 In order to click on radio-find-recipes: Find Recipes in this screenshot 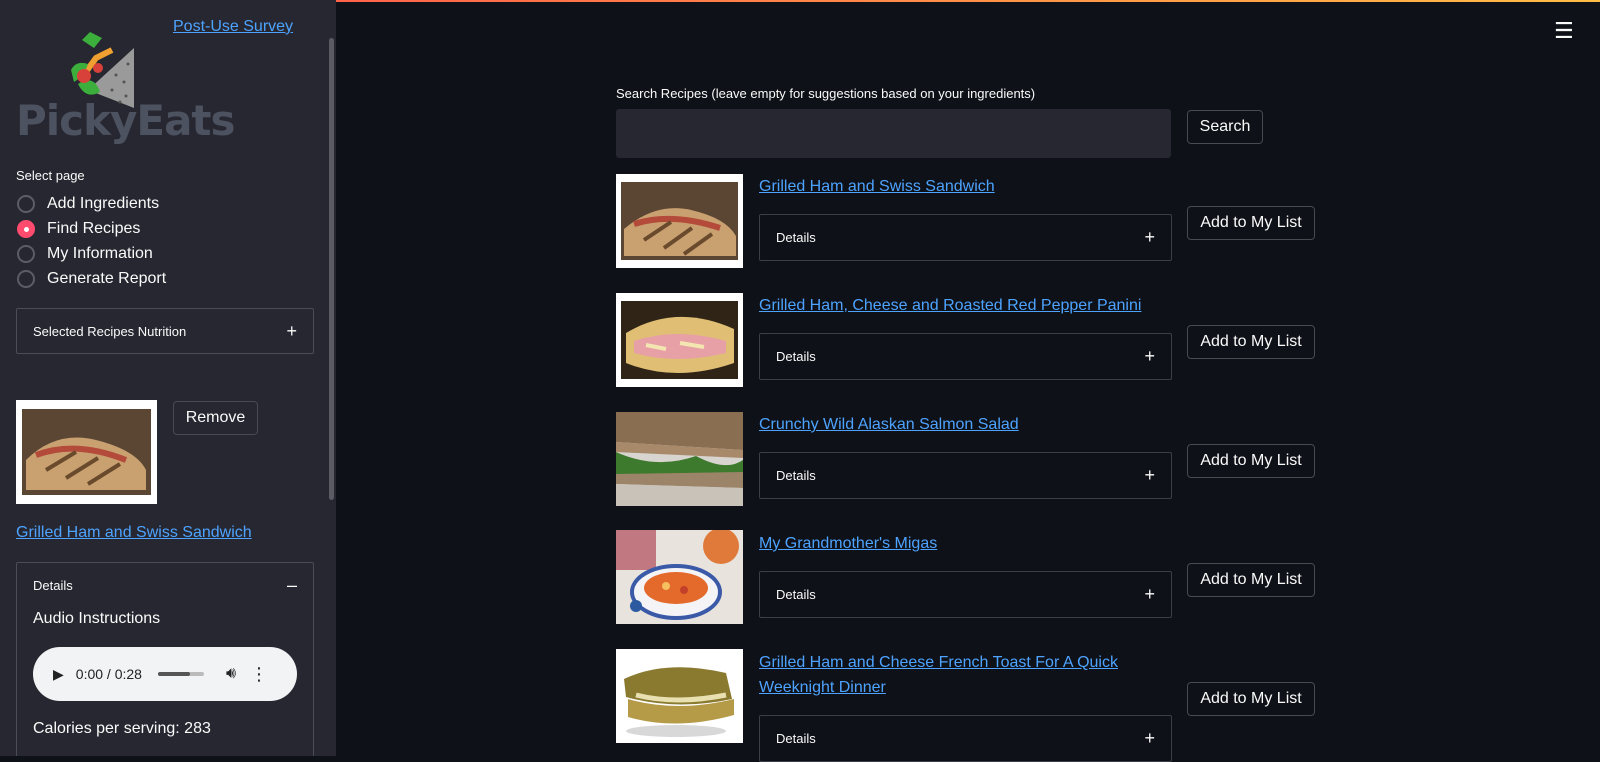, I will do `click(78, 229)`.